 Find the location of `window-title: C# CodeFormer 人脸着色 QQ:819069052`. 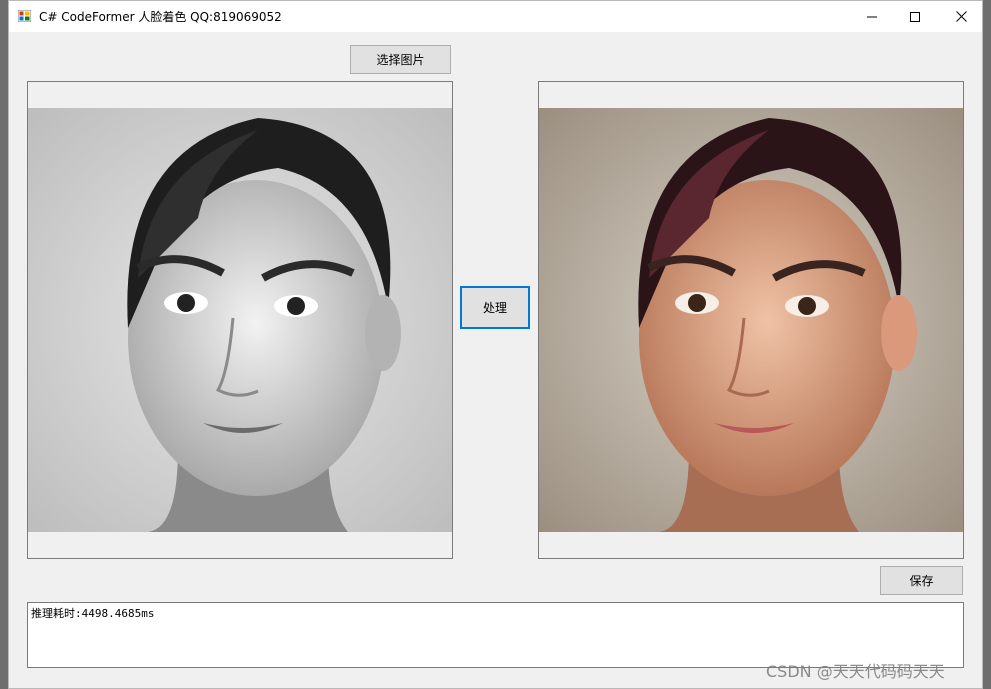

window-title: C# CodeFormer 人脸着色 QQ:819069052 is located at coordinates (160, 17).